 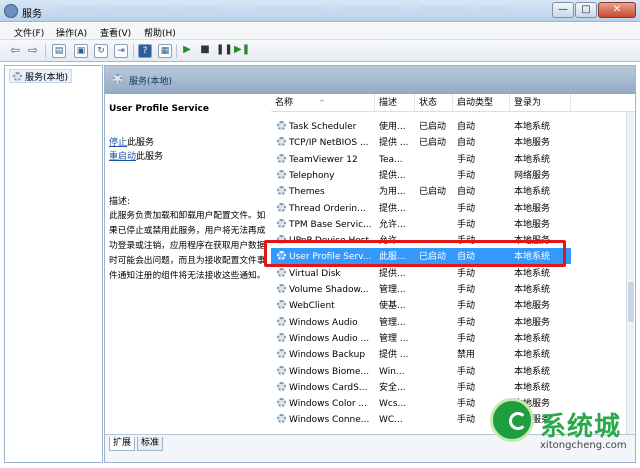 What do you see at coordinates (586, 10) in the screenshot?
I see `maximize-button: □` at bounding box center [586, 10].